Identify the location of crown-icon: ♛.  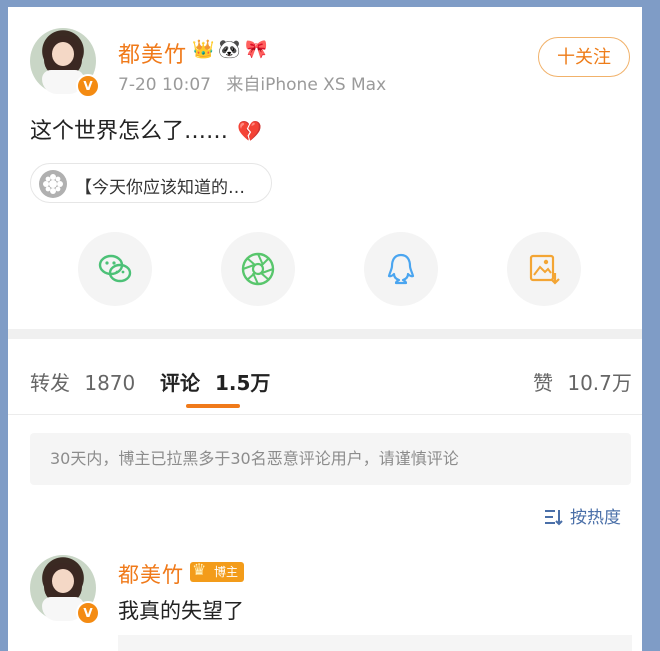
(199, 569).